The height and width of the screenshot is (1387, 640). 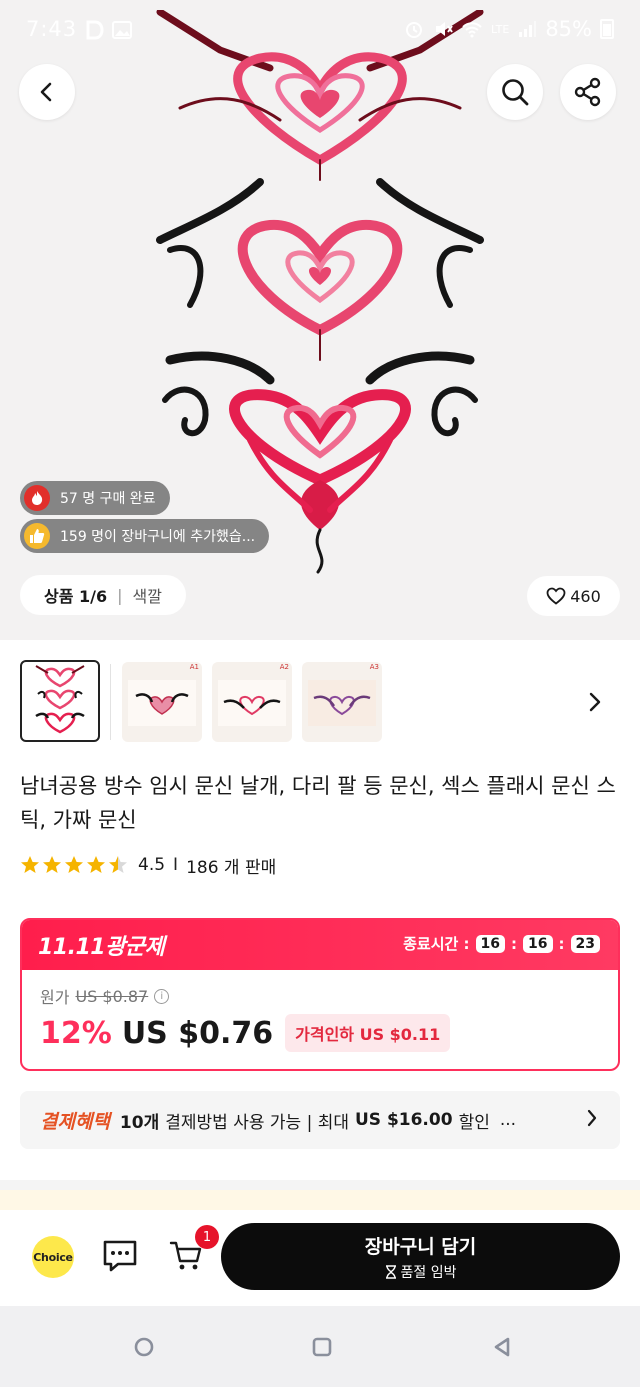 I want to click on wifi-icon, so click(x=472, y=30).